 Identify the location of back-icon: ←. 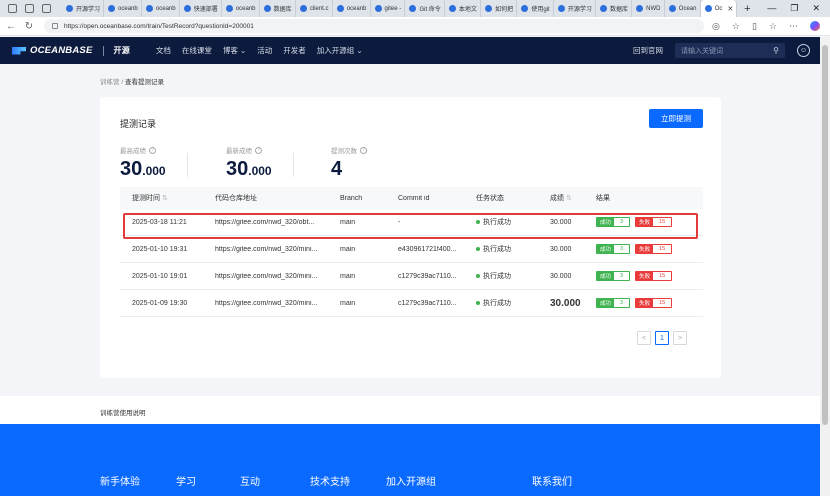
(11, 26).